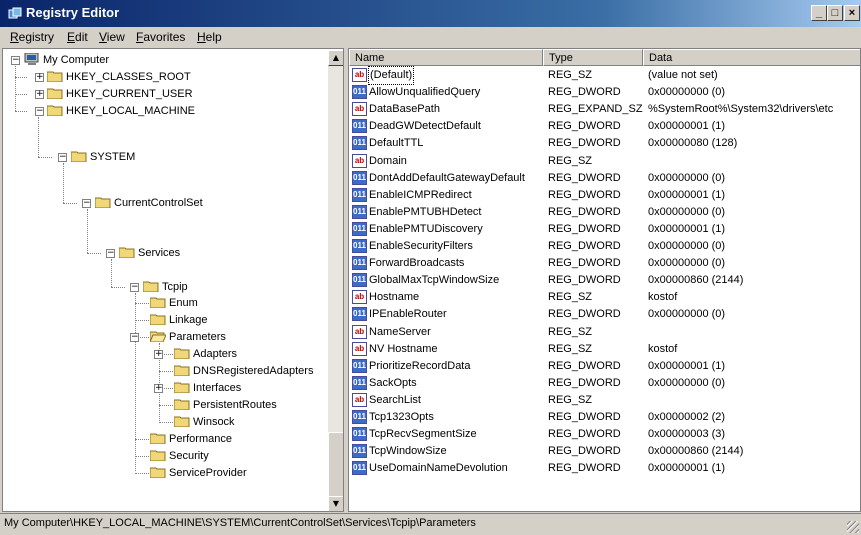 The height and width of the screenshot is (535, 861). What do you see at coordinates (434, 280) in the screenshot?
I see `value-name: GlobalMaxTcpWindowSize` at bounding box center [434, 280].